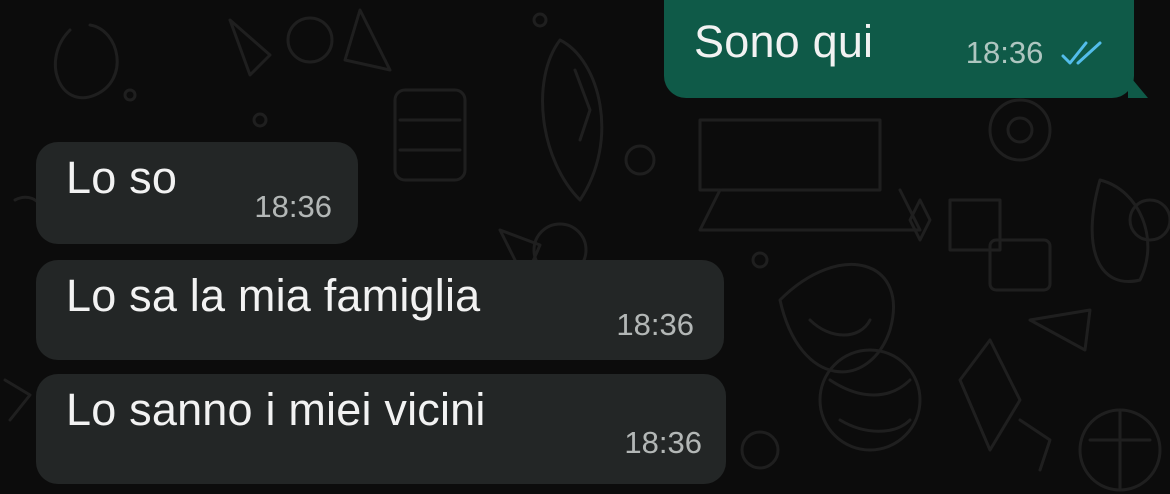 Image resolution: width=1170 pixels, height=494 pixels. I want to click on incoming-message-bubble: Lo sa la mia famiglia 18:36, so click(380, 310).